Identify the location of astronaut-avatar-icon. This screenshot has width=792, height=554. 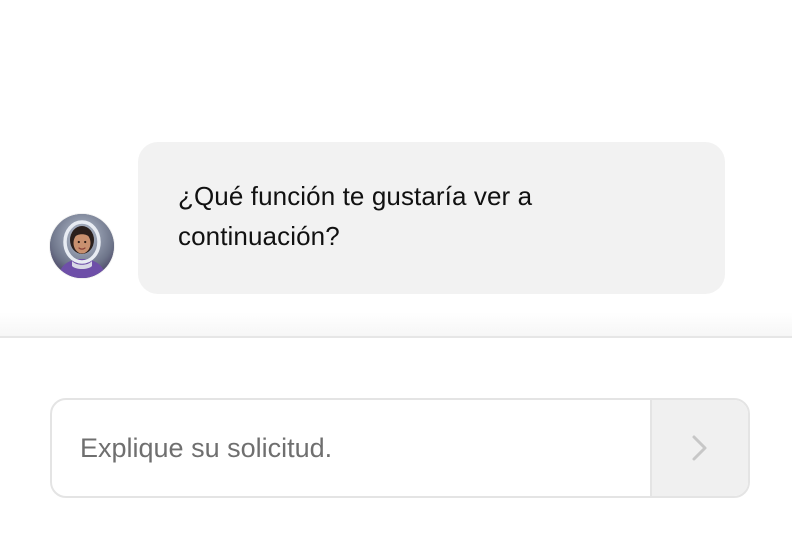
(82, 246).